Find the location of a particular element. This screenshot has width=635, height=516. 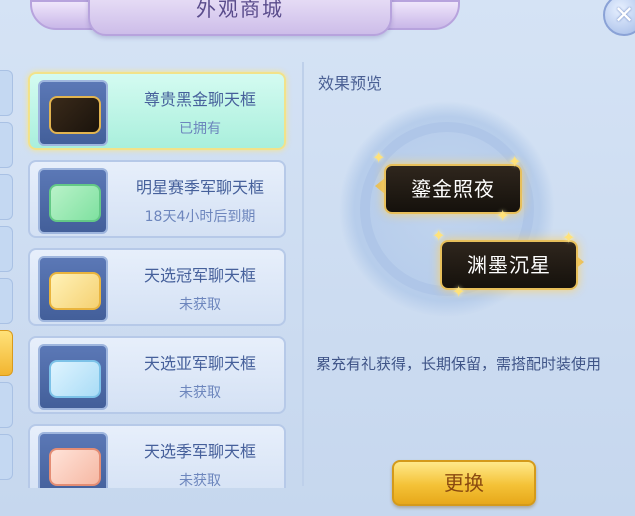

list-item: 天选亚军聊天框 未获取 is located at coordinates (157, 375).